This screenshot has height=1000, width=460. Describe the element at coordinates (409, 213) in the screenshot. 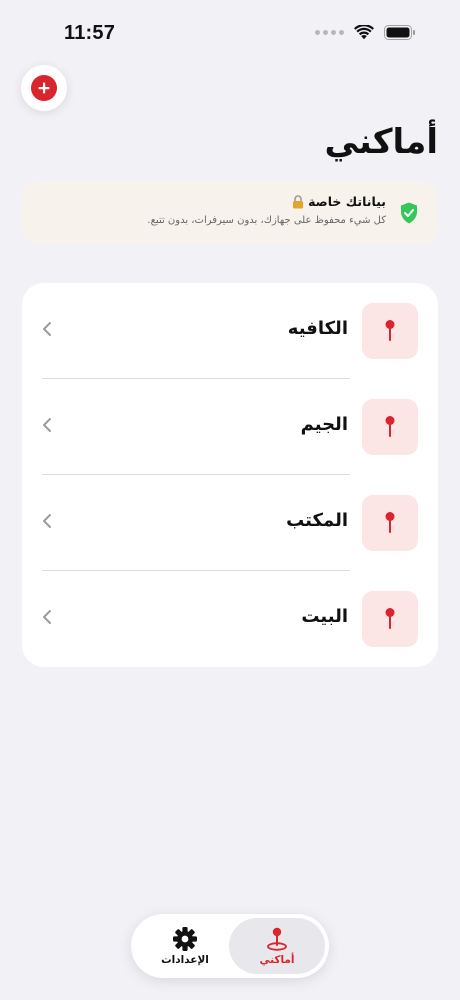

I see `shield-check-icon` at that location.